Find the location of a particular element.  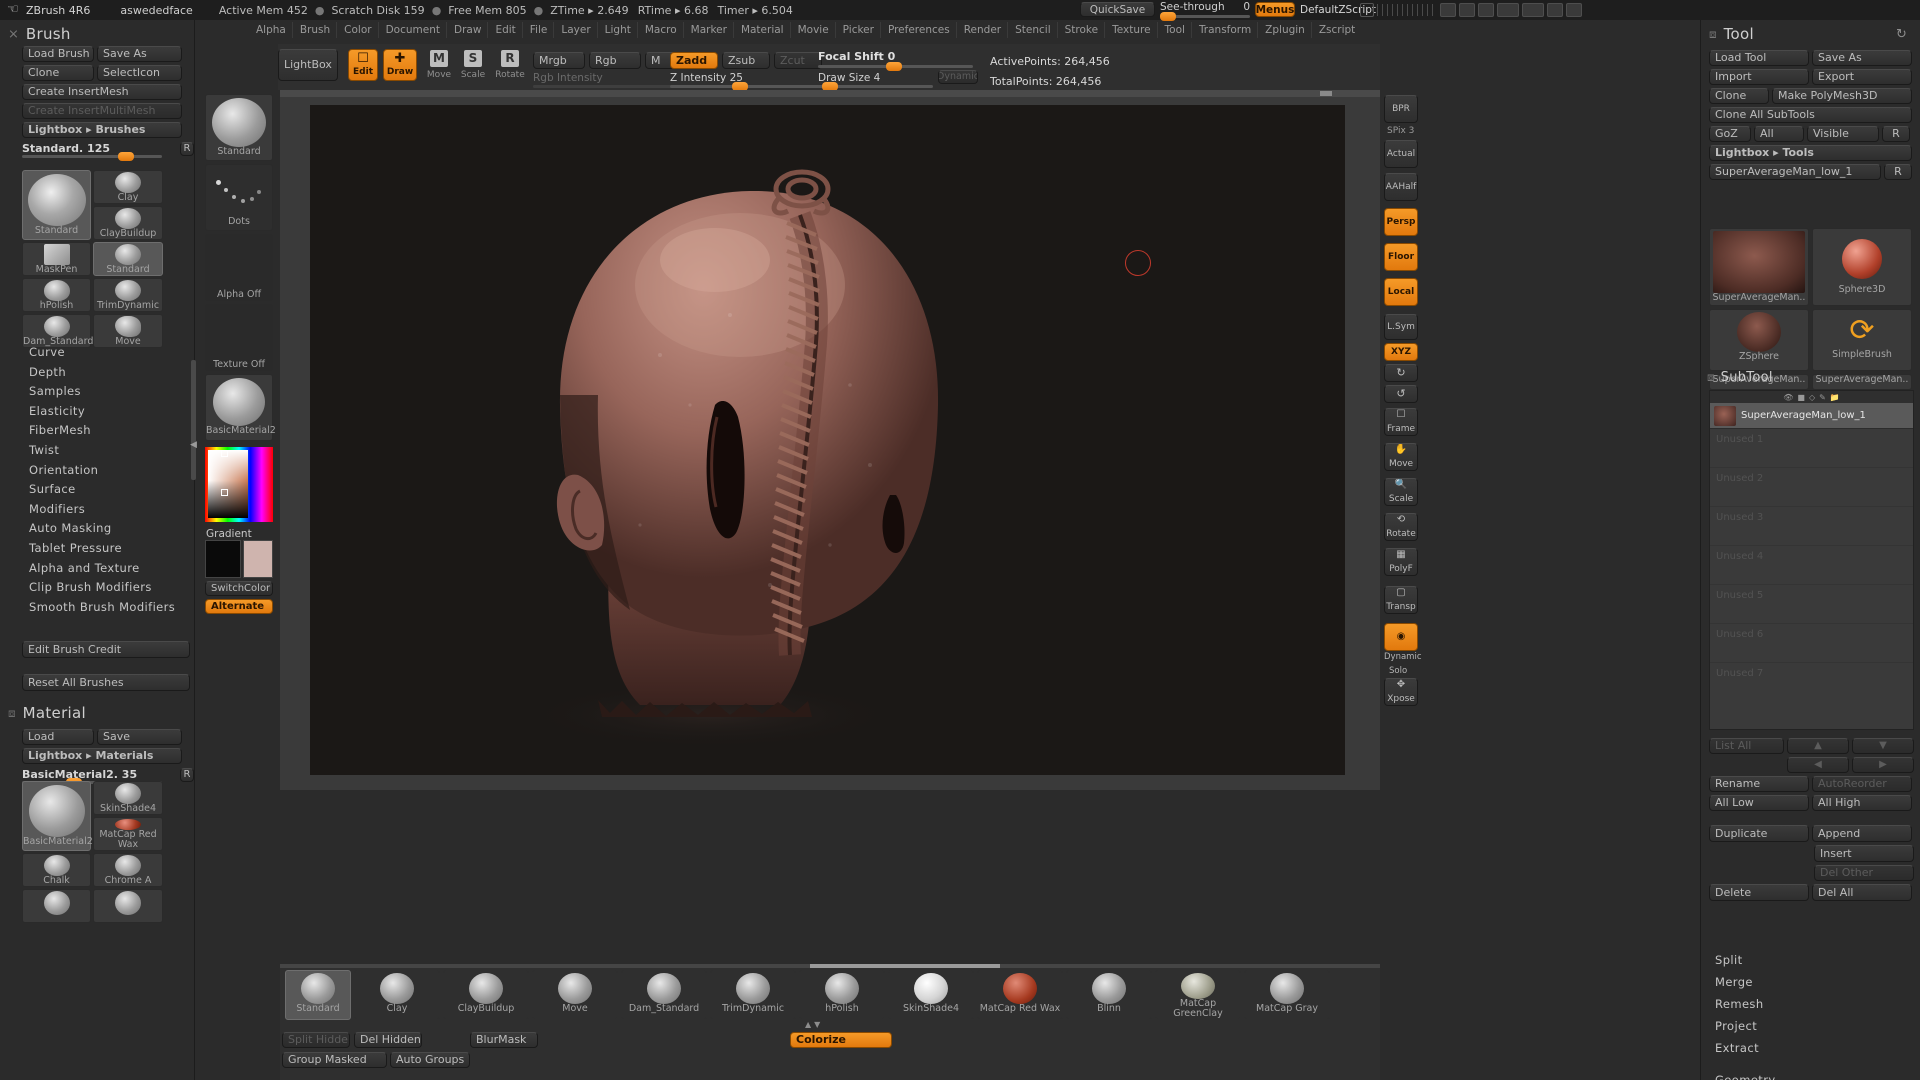

tool-section-extract: Extract is located at coordinates (1815, 1052).